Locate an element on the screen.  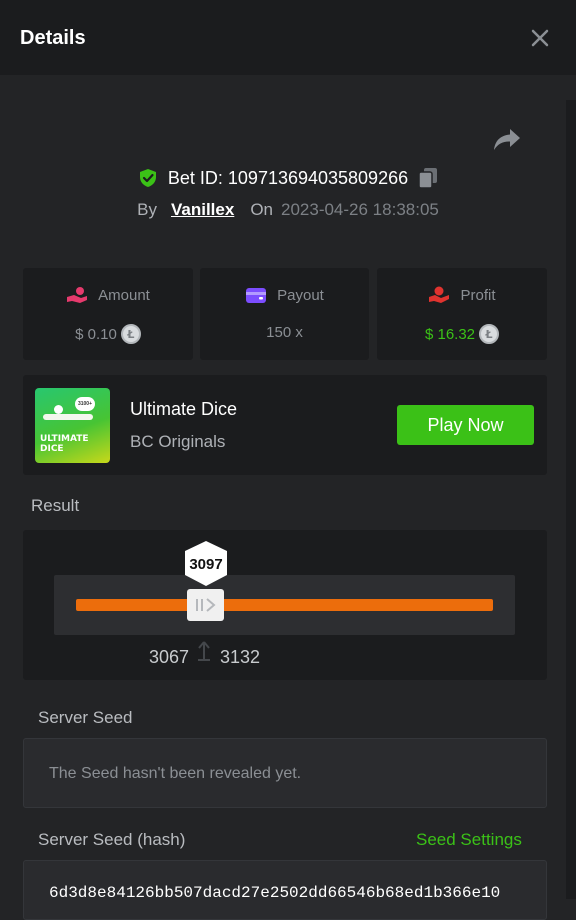
bet-author-row: By Vanillex On 2023-04-26 18:38:05 is located at coordinates (288, 210).